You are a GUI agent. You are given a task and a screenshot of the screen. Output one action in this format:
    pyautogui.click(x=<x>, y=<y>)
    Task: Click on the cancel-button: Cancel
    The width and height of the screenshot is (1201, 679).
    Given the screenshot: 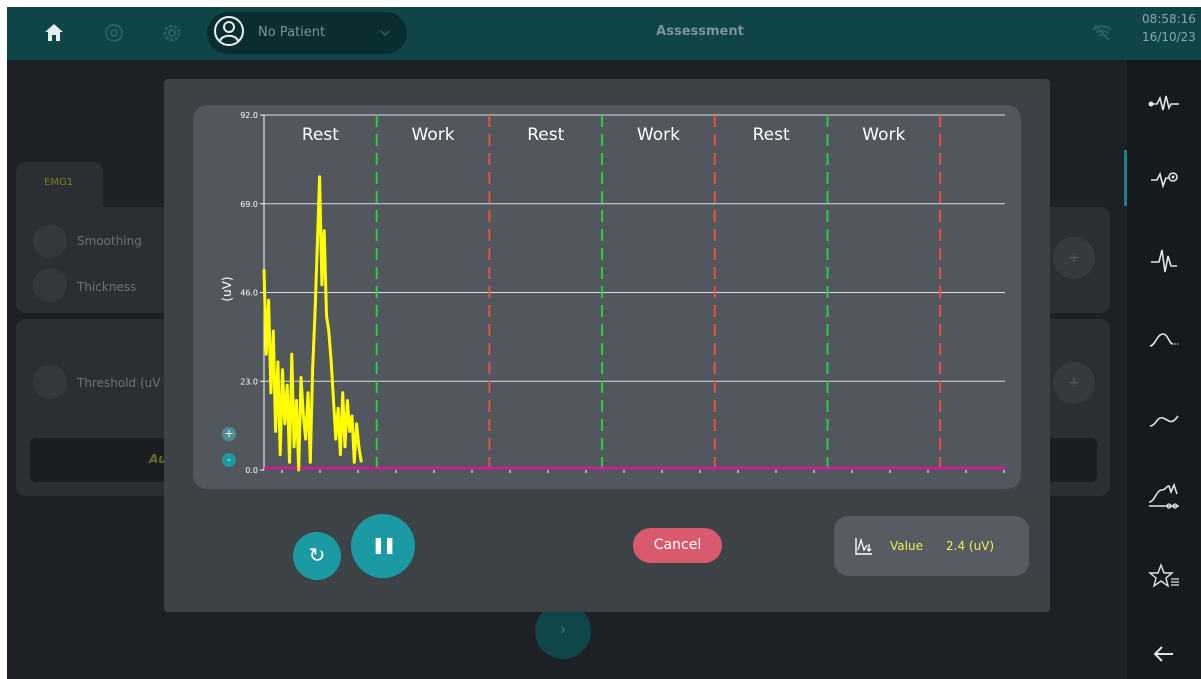 What is the action you would take?
    pyautogui.click(x=677, y=545)
    